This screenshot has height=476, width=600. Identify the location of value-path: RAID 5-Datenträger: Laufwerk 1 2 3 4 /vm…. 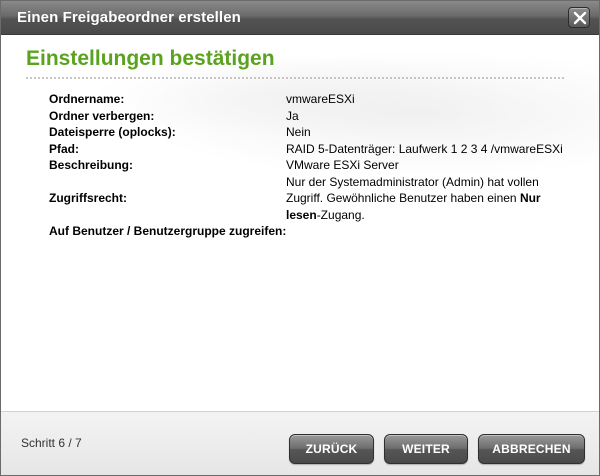
(424, 148).